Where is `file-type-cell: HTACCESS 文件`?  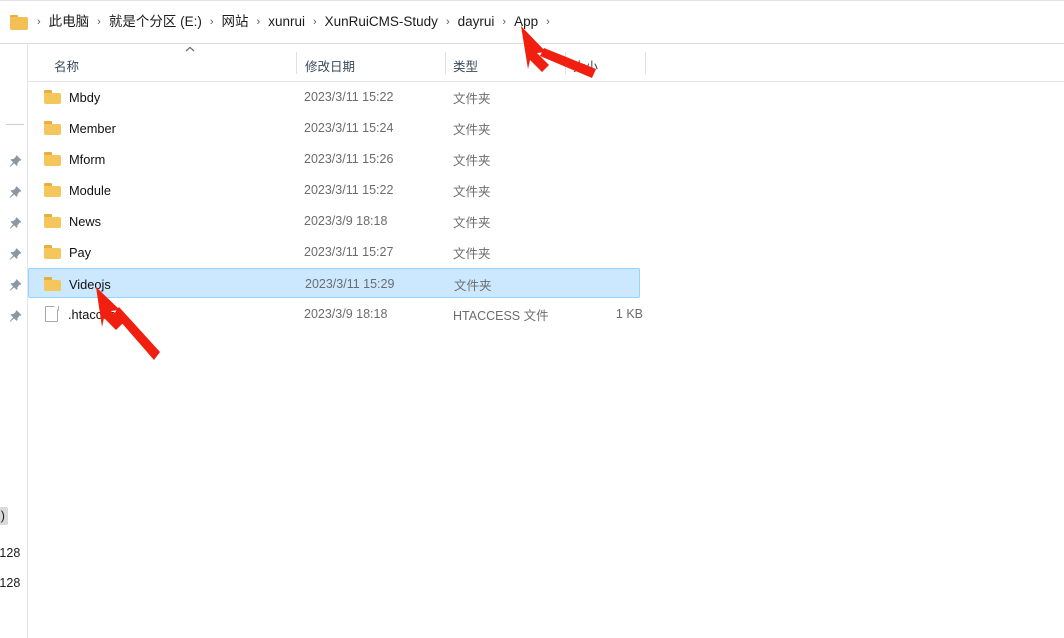 file-type-cell: HTACCESS 文件 is located at coordinates (501, 315).